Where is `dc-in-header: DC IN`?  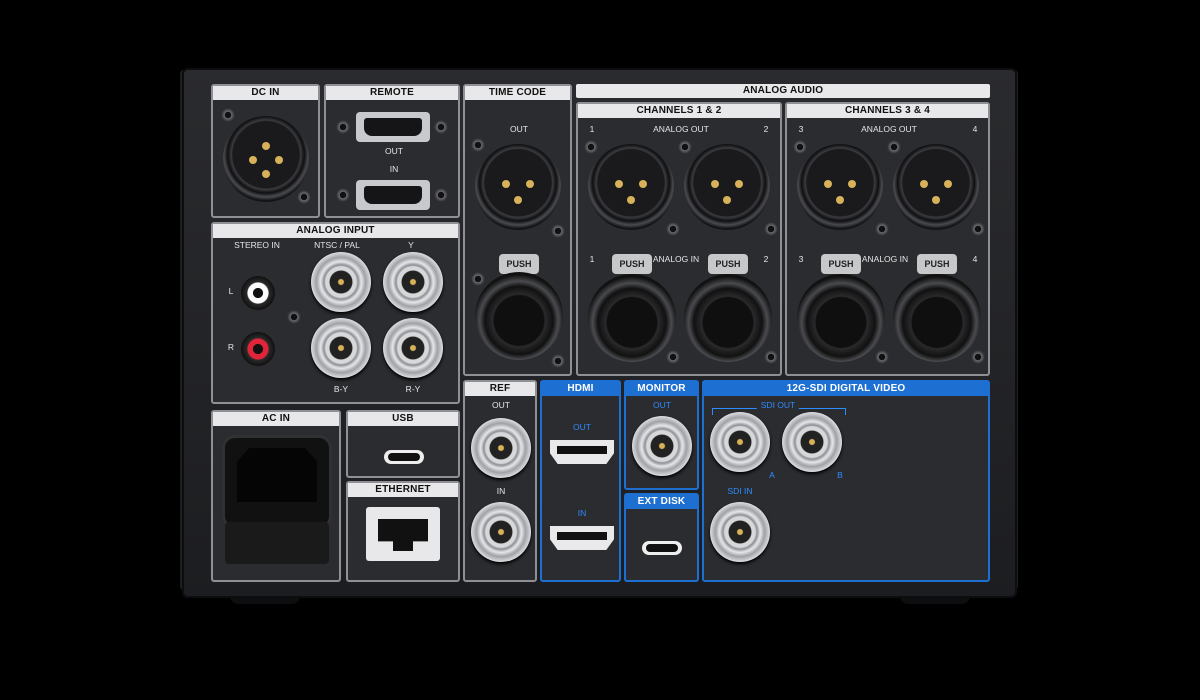 dc-in-header: DC IN is located at coordinates (265, 93).